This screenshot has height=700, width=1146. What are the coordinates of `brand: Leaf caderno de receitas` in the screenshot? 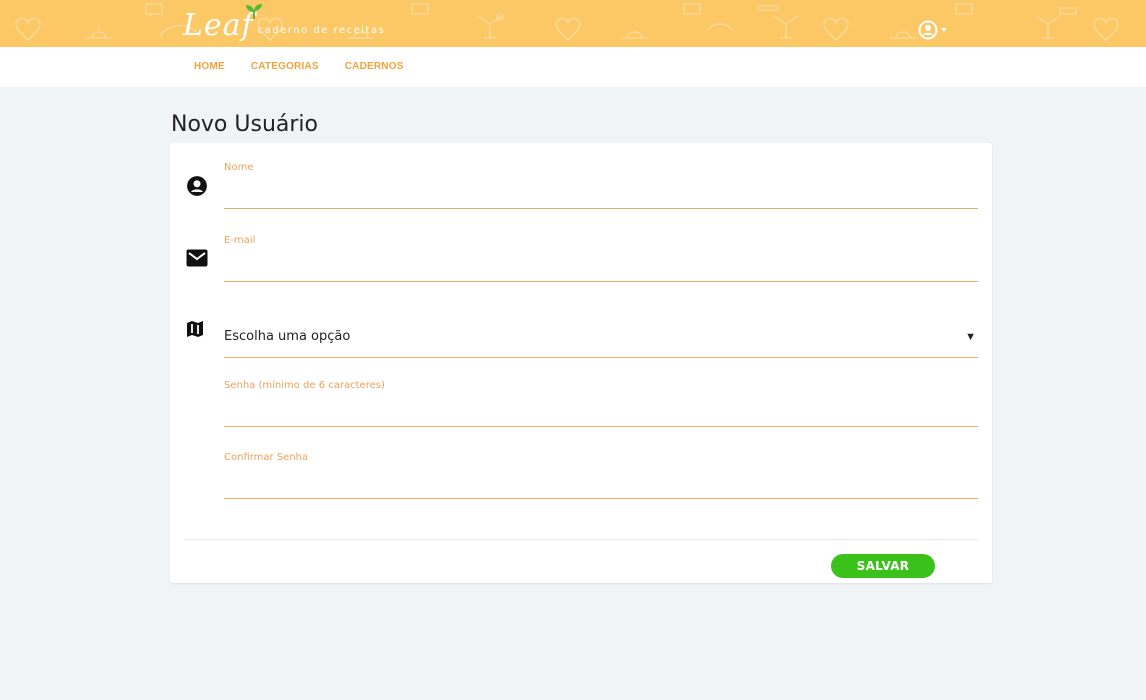 It's located at (284, 24).